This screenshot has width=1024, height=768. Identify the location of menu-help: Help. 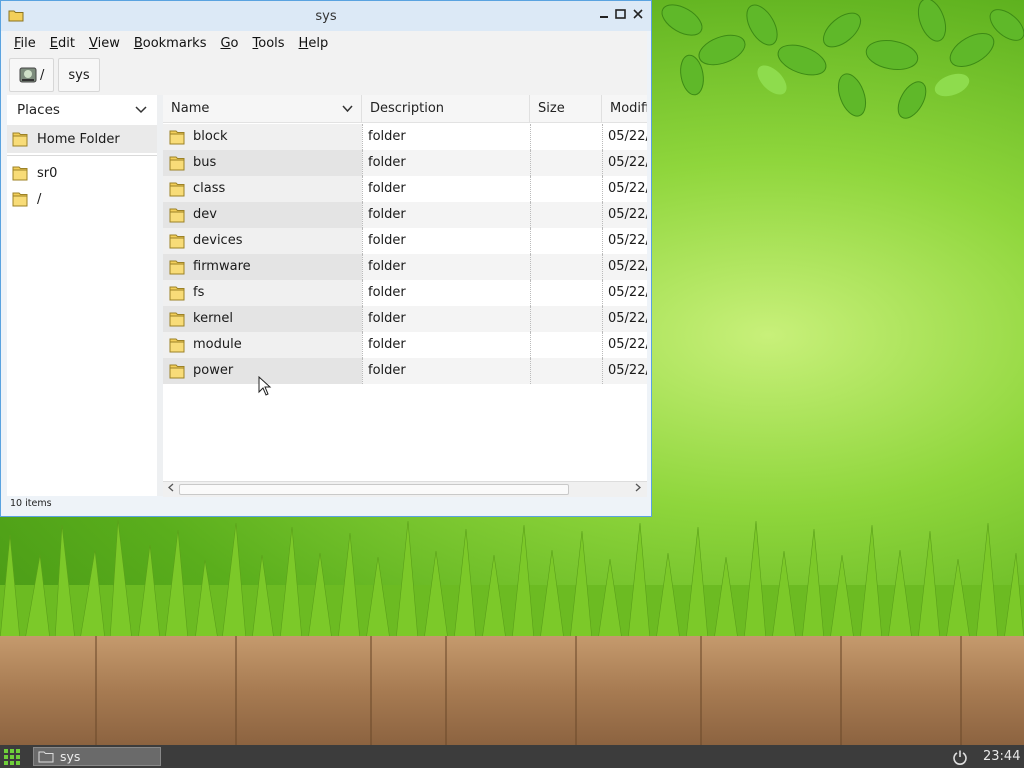
(314, 43).